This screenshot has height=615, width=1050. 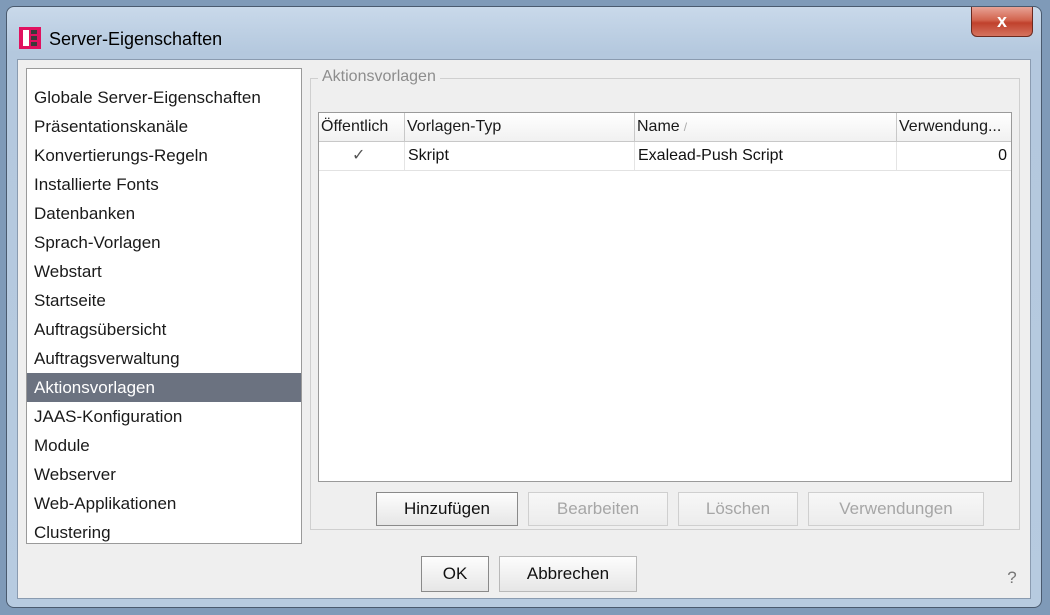 What do you see at coordinates (164, 532) in the screenshot?
I see `nav-item-clustering: Clustering` at bounding box center [164, 532].